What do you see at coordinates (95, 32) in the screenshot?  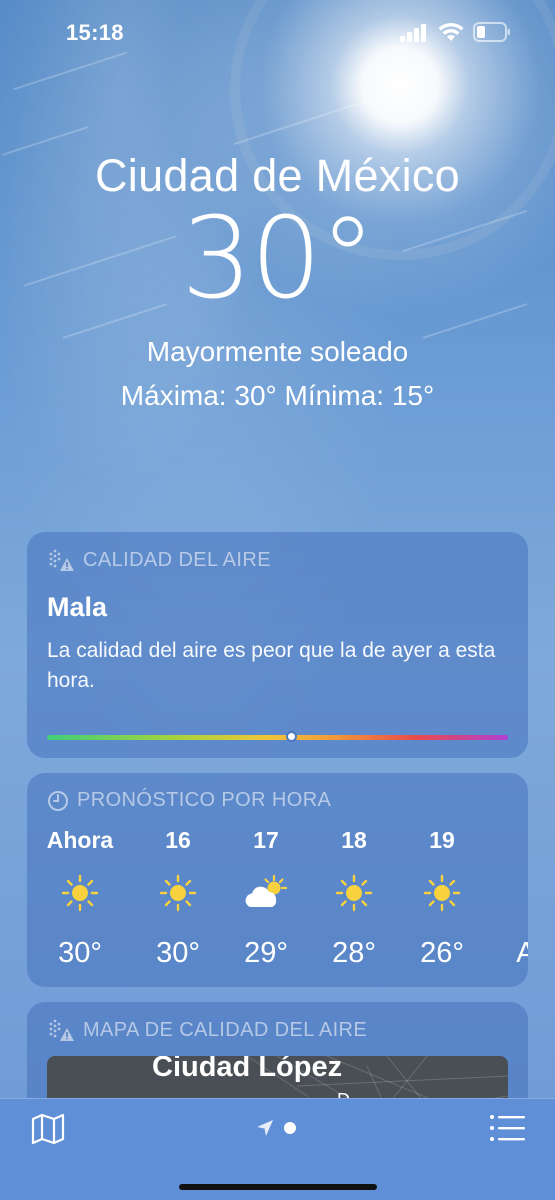 I see `status-time: 15:18` at bounding box center [95, 32].